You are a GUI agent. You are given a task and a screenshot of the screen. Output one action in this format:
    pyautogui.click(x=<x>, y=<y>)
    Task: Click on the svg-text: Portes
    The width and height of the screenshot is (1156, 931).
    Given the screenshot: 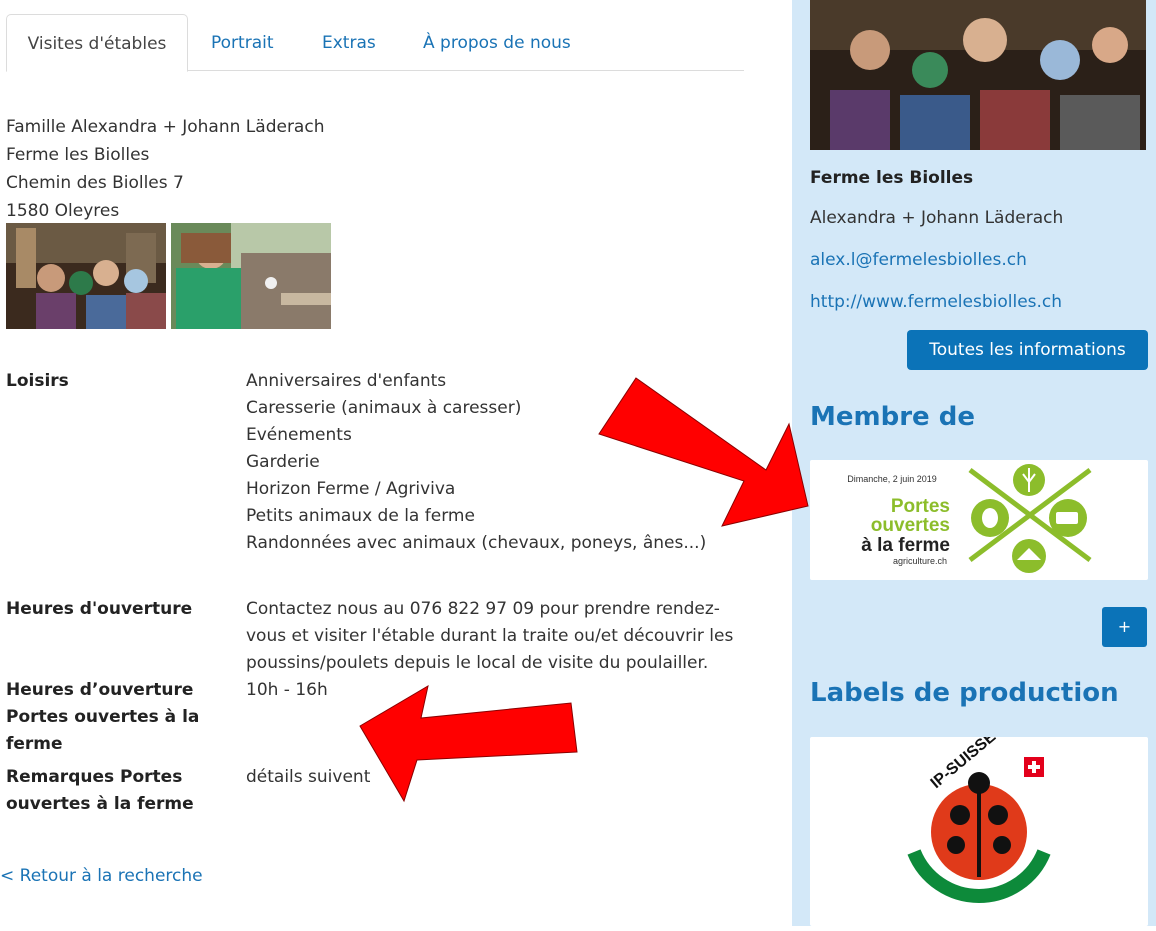 What is the action you would take?
    pyautogui.click(x=920, y=506)
    